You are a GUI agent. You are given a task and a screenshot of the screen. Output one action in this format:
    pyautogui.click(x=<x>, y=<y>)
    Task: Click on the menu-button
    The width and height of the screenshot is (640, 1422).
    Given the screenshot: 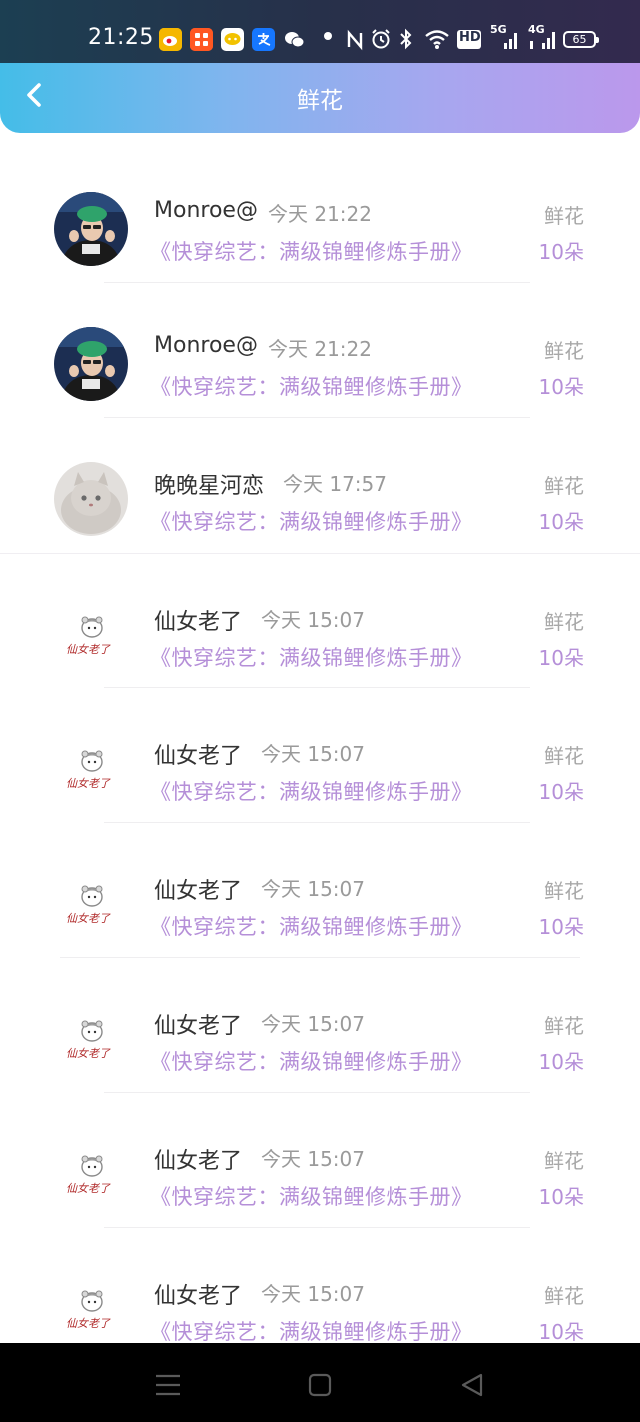 What is the action you would take?
    pyautogui.click(x=168, y=1385)
    